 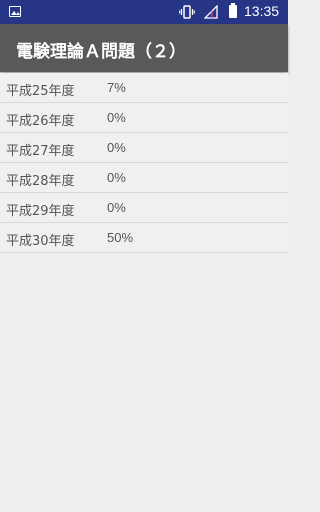 What do you see at coordinates (116, 87) in the screenshot?
I see `percent-value: 7%` at bounding box center [116, 87].